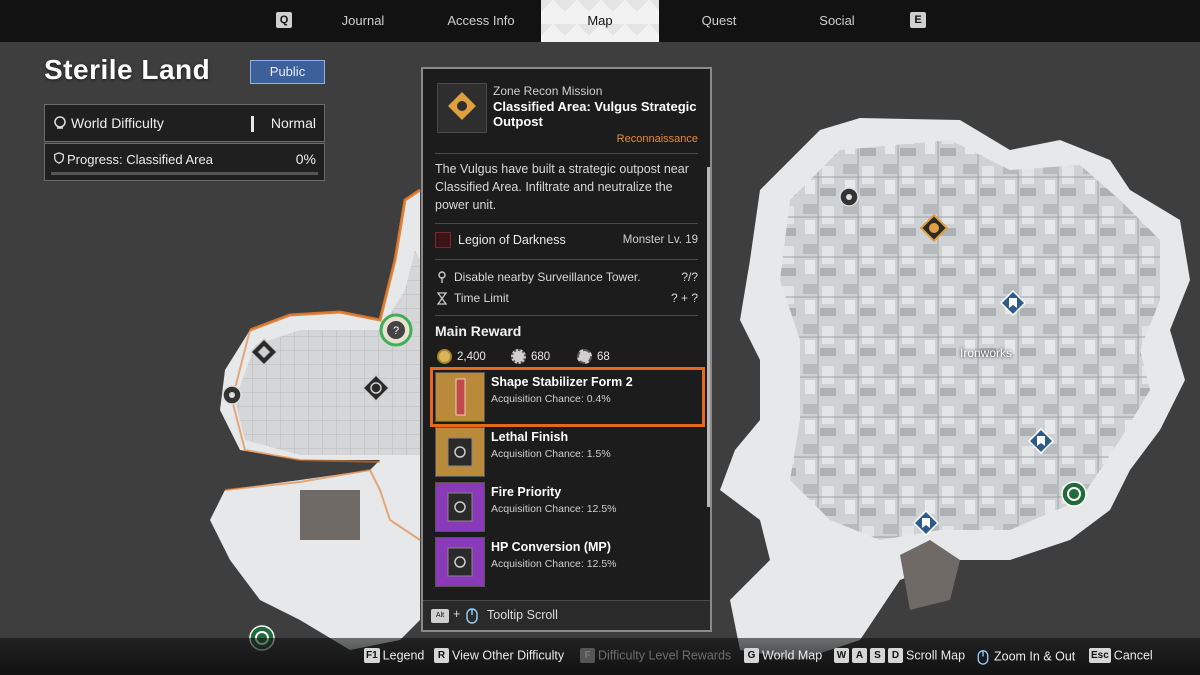 The image size is (1200, 675). Describe the element at coordinates (918, 20) in the screenshot. I see `next-tab-key: E` at that location.